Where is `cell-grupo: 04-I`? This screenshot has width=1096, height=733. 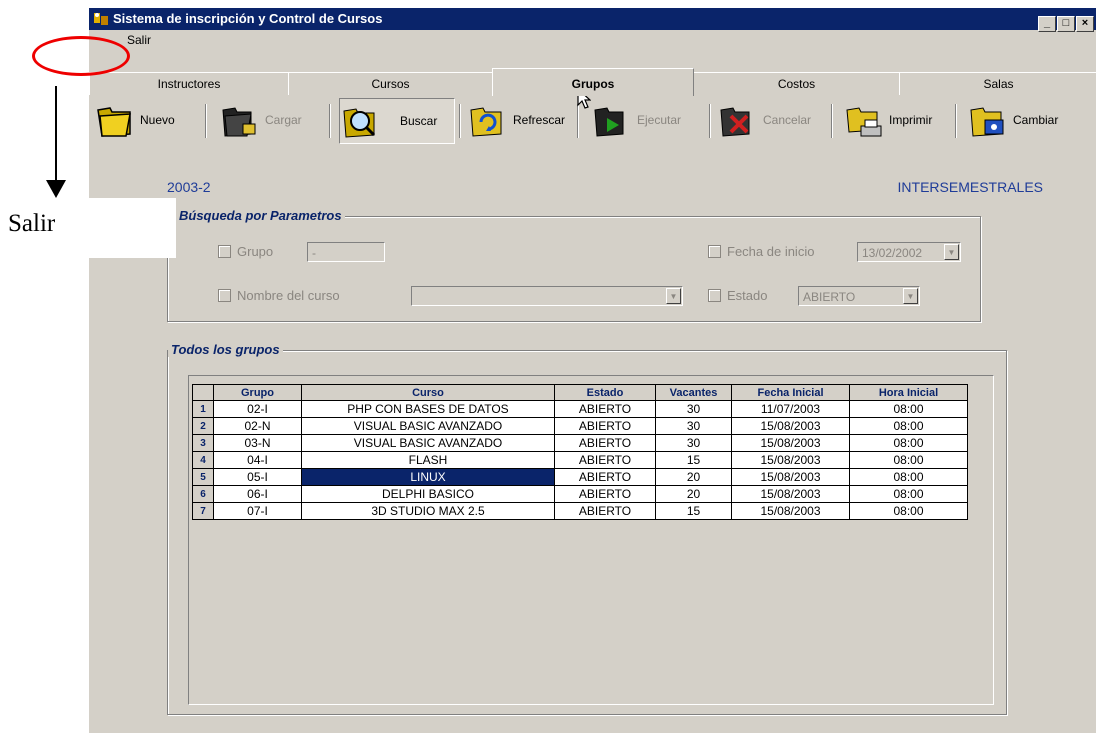 cell-grupo: 04-I is located at coordinates (257, 460).